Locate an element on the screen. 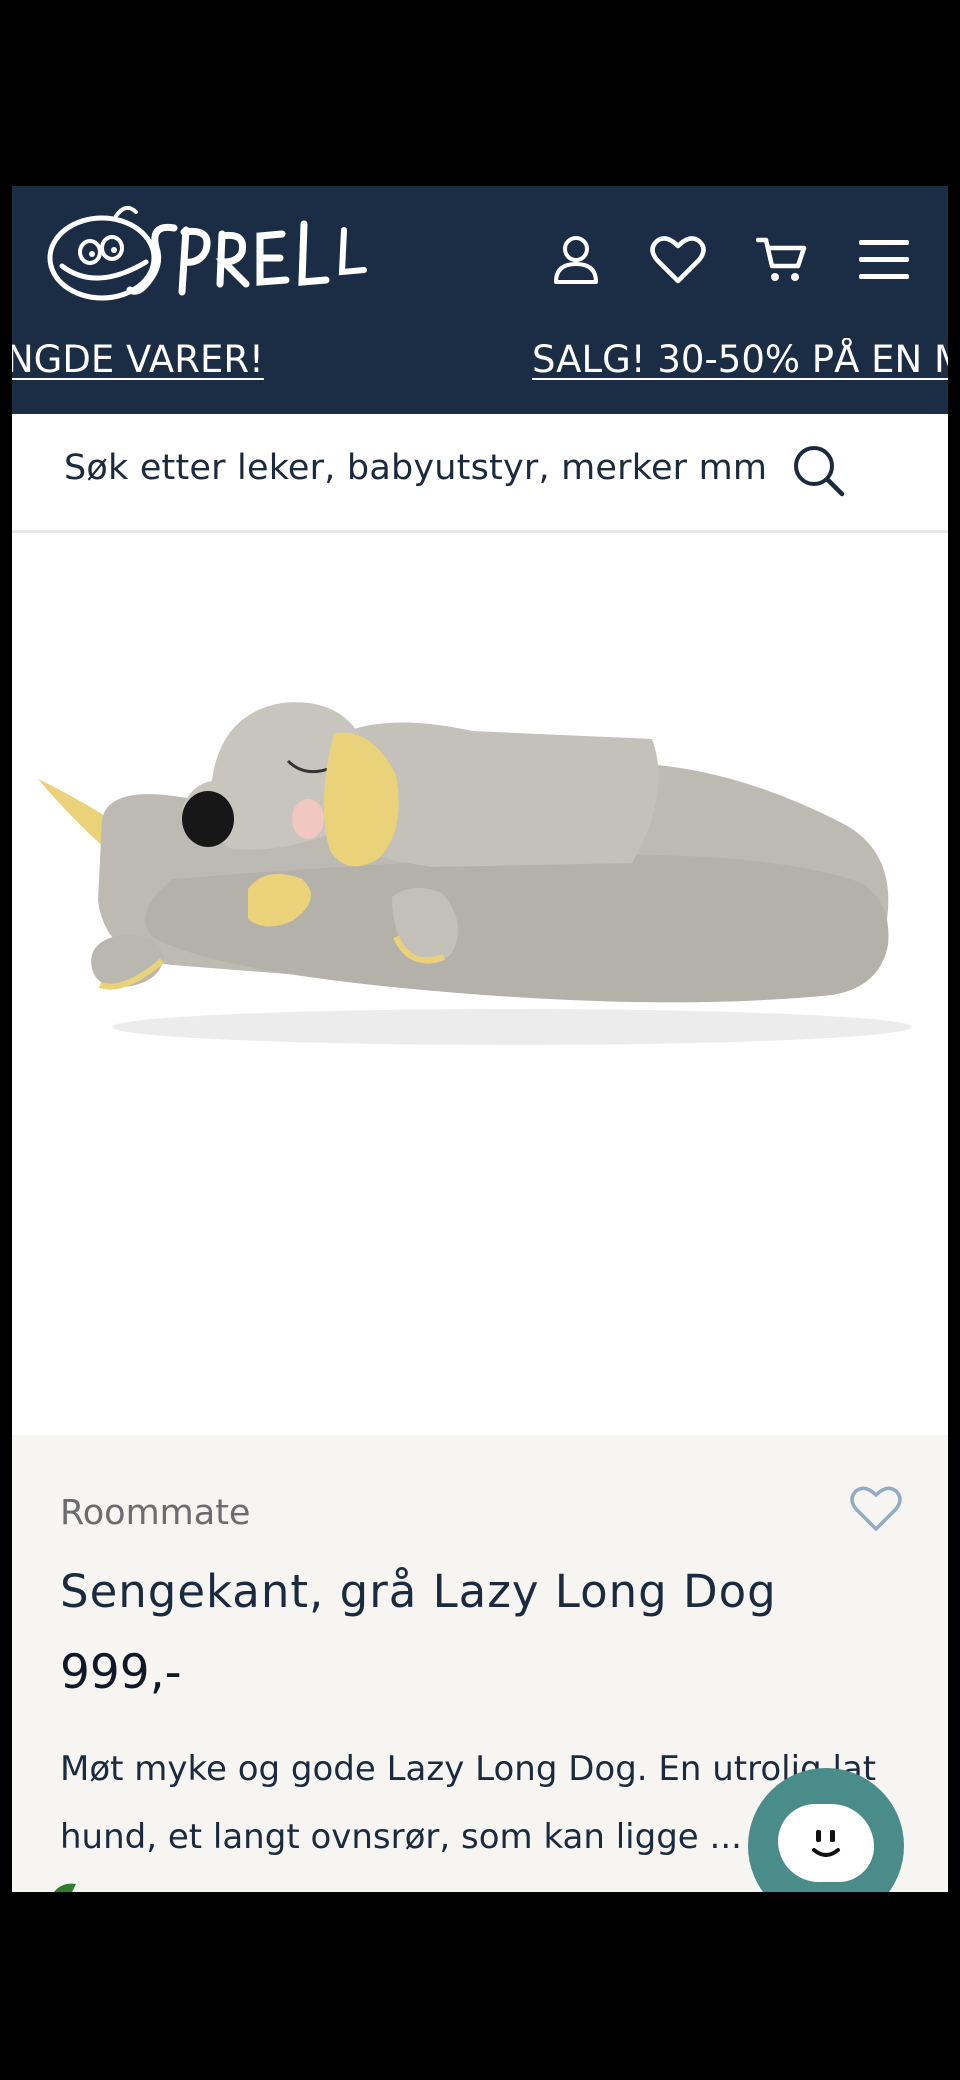 This screenshot has height=2080, width=960. search-bar: Søk etter leker, babyutstyr, merker mm is located at coordinates (480, 473).